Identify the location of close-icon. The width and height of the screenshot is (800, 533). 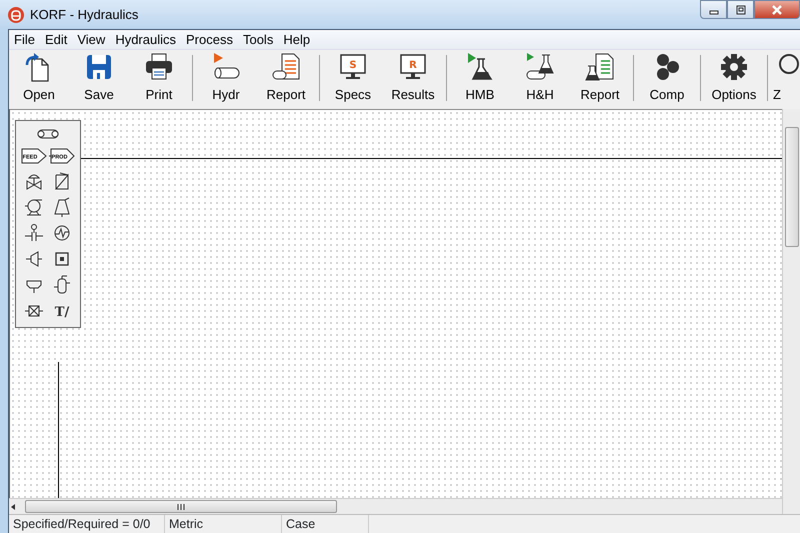
(777, 9).